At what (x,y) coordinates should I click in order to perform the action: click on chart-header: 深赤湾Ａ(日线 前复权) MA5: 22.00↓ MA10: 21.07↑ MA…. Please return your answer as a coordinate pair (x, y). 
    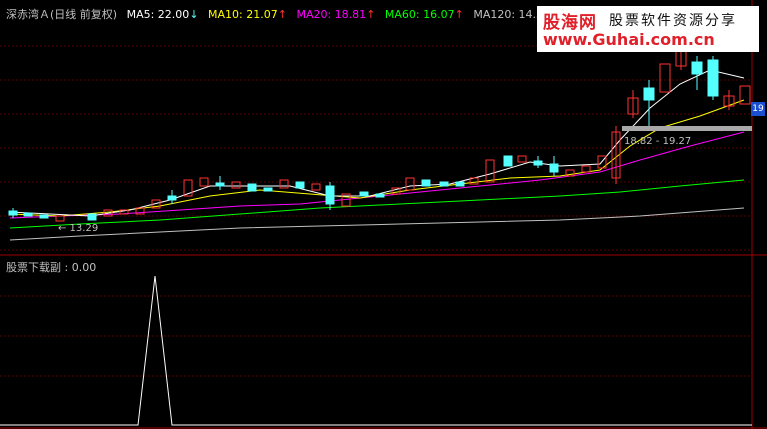
    Looking at the image, I should click on (285, 14).